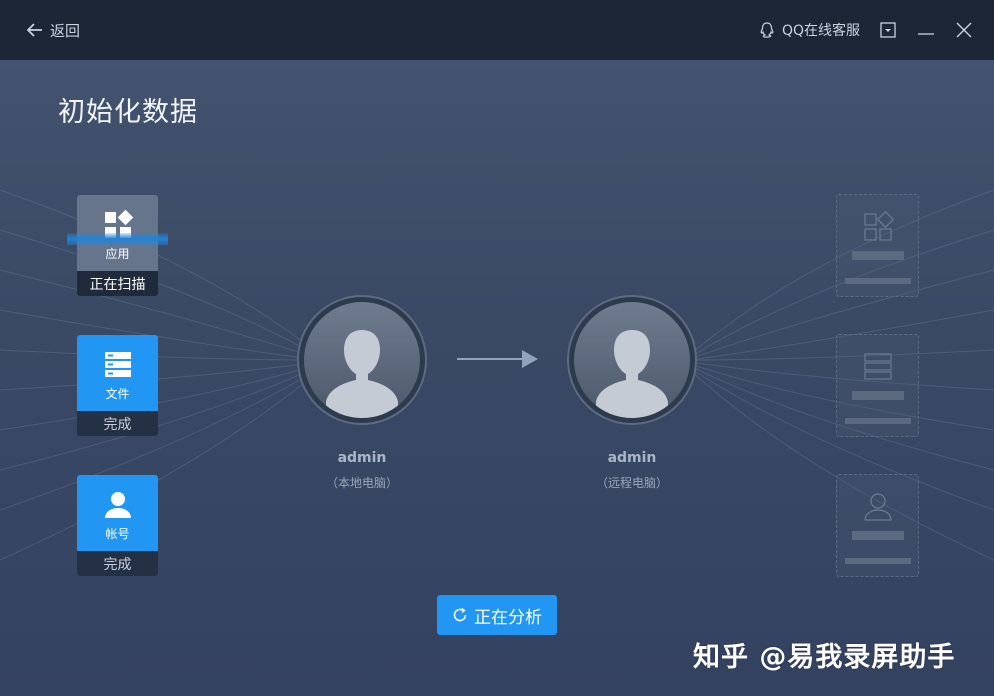  I want to click on close-icon, so click(964, 30).